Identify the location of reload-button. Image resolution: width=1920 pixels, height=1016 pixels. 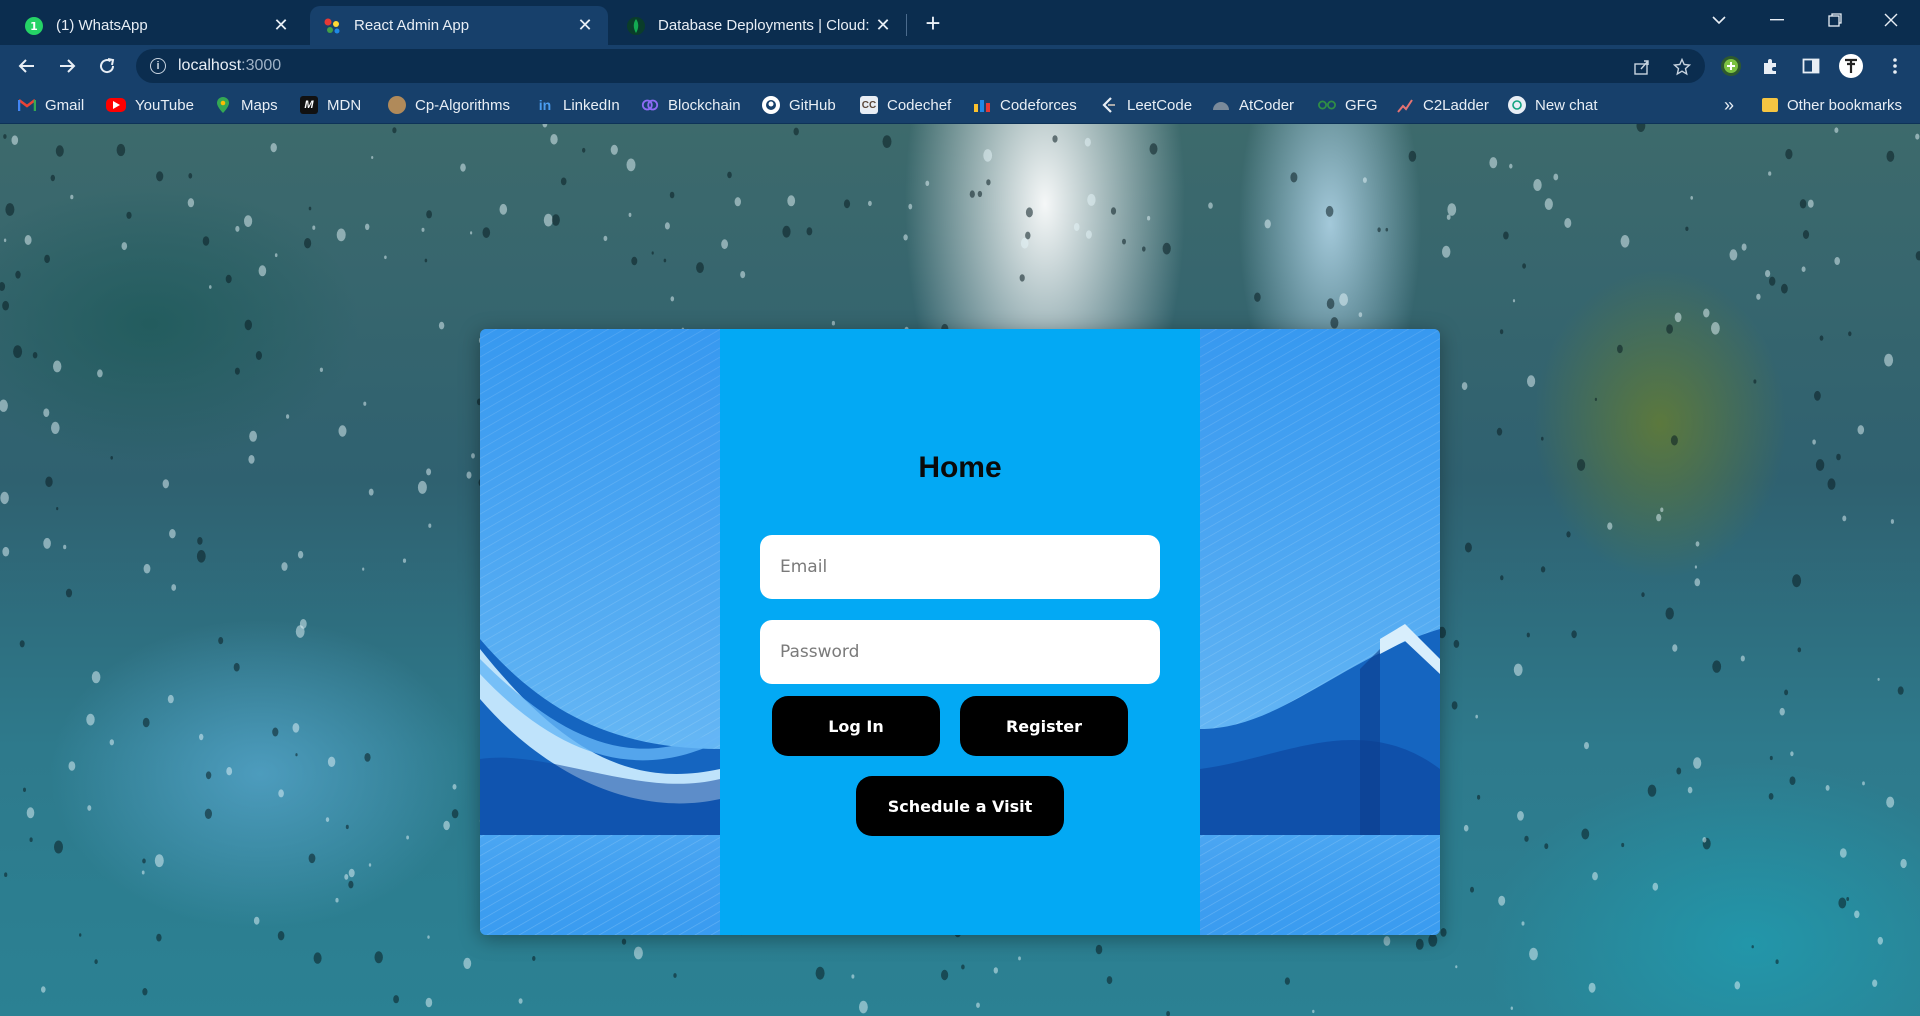
(107, 66).